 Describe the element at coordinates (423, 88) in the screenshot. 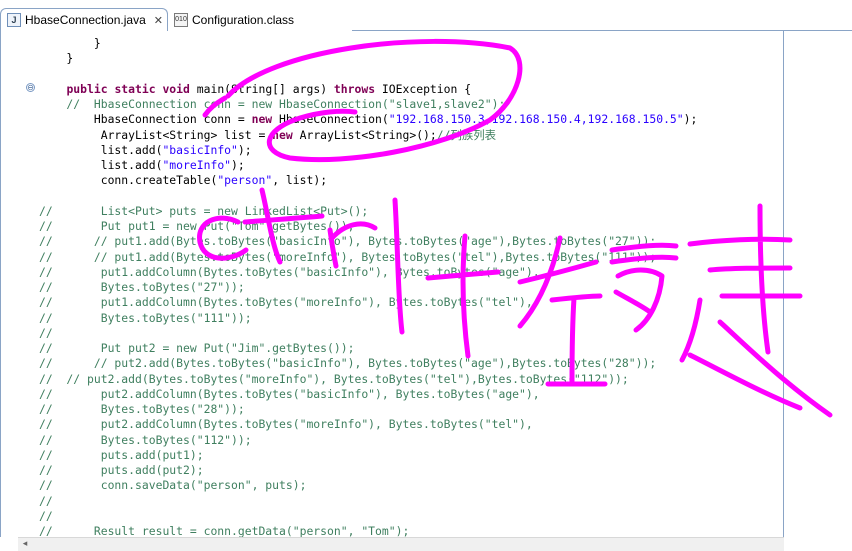

I see `code-token: IOException {` at that location.